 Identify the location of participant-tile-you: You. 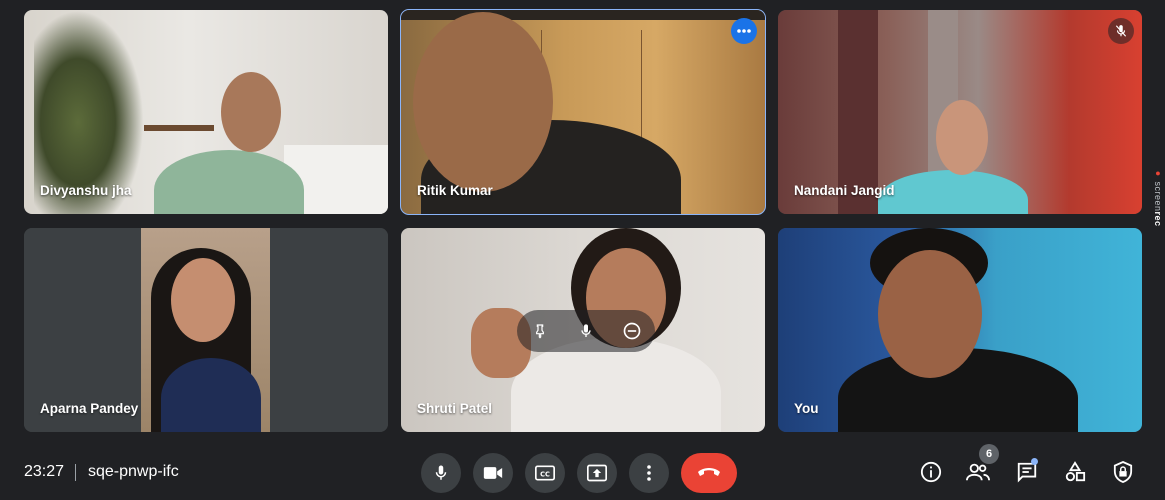
(960, 330).